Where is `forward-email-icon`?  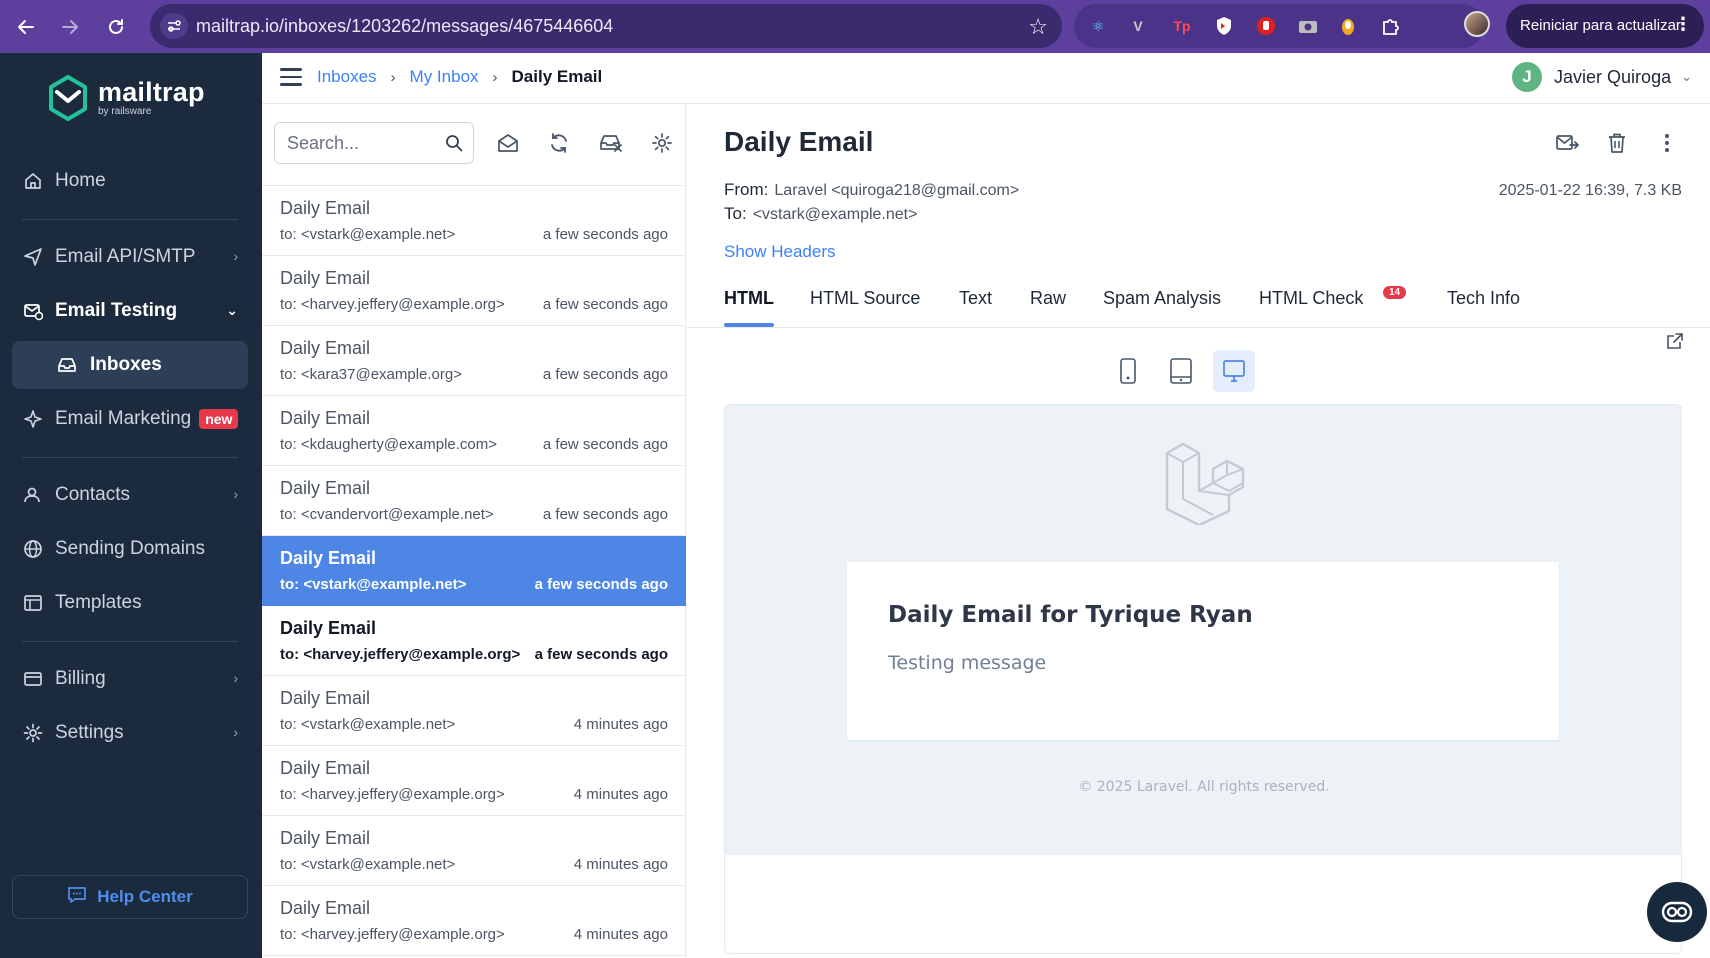 forward-email-icon is located at coordinates (1567, 143).